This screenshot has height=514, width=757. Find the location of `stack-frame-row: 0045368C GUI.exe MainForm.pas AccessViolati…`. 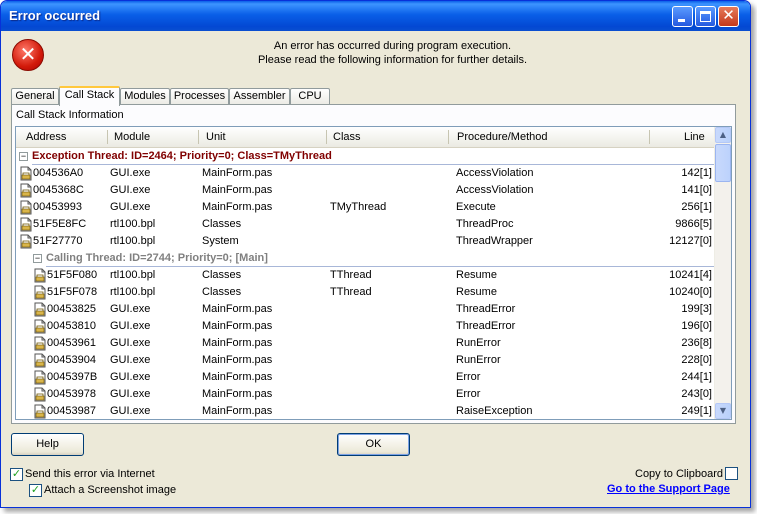

stack-frame-row: 0045368C GUI.exe MainForm.pas AccessViolati… is located at coordinates (366, 190).